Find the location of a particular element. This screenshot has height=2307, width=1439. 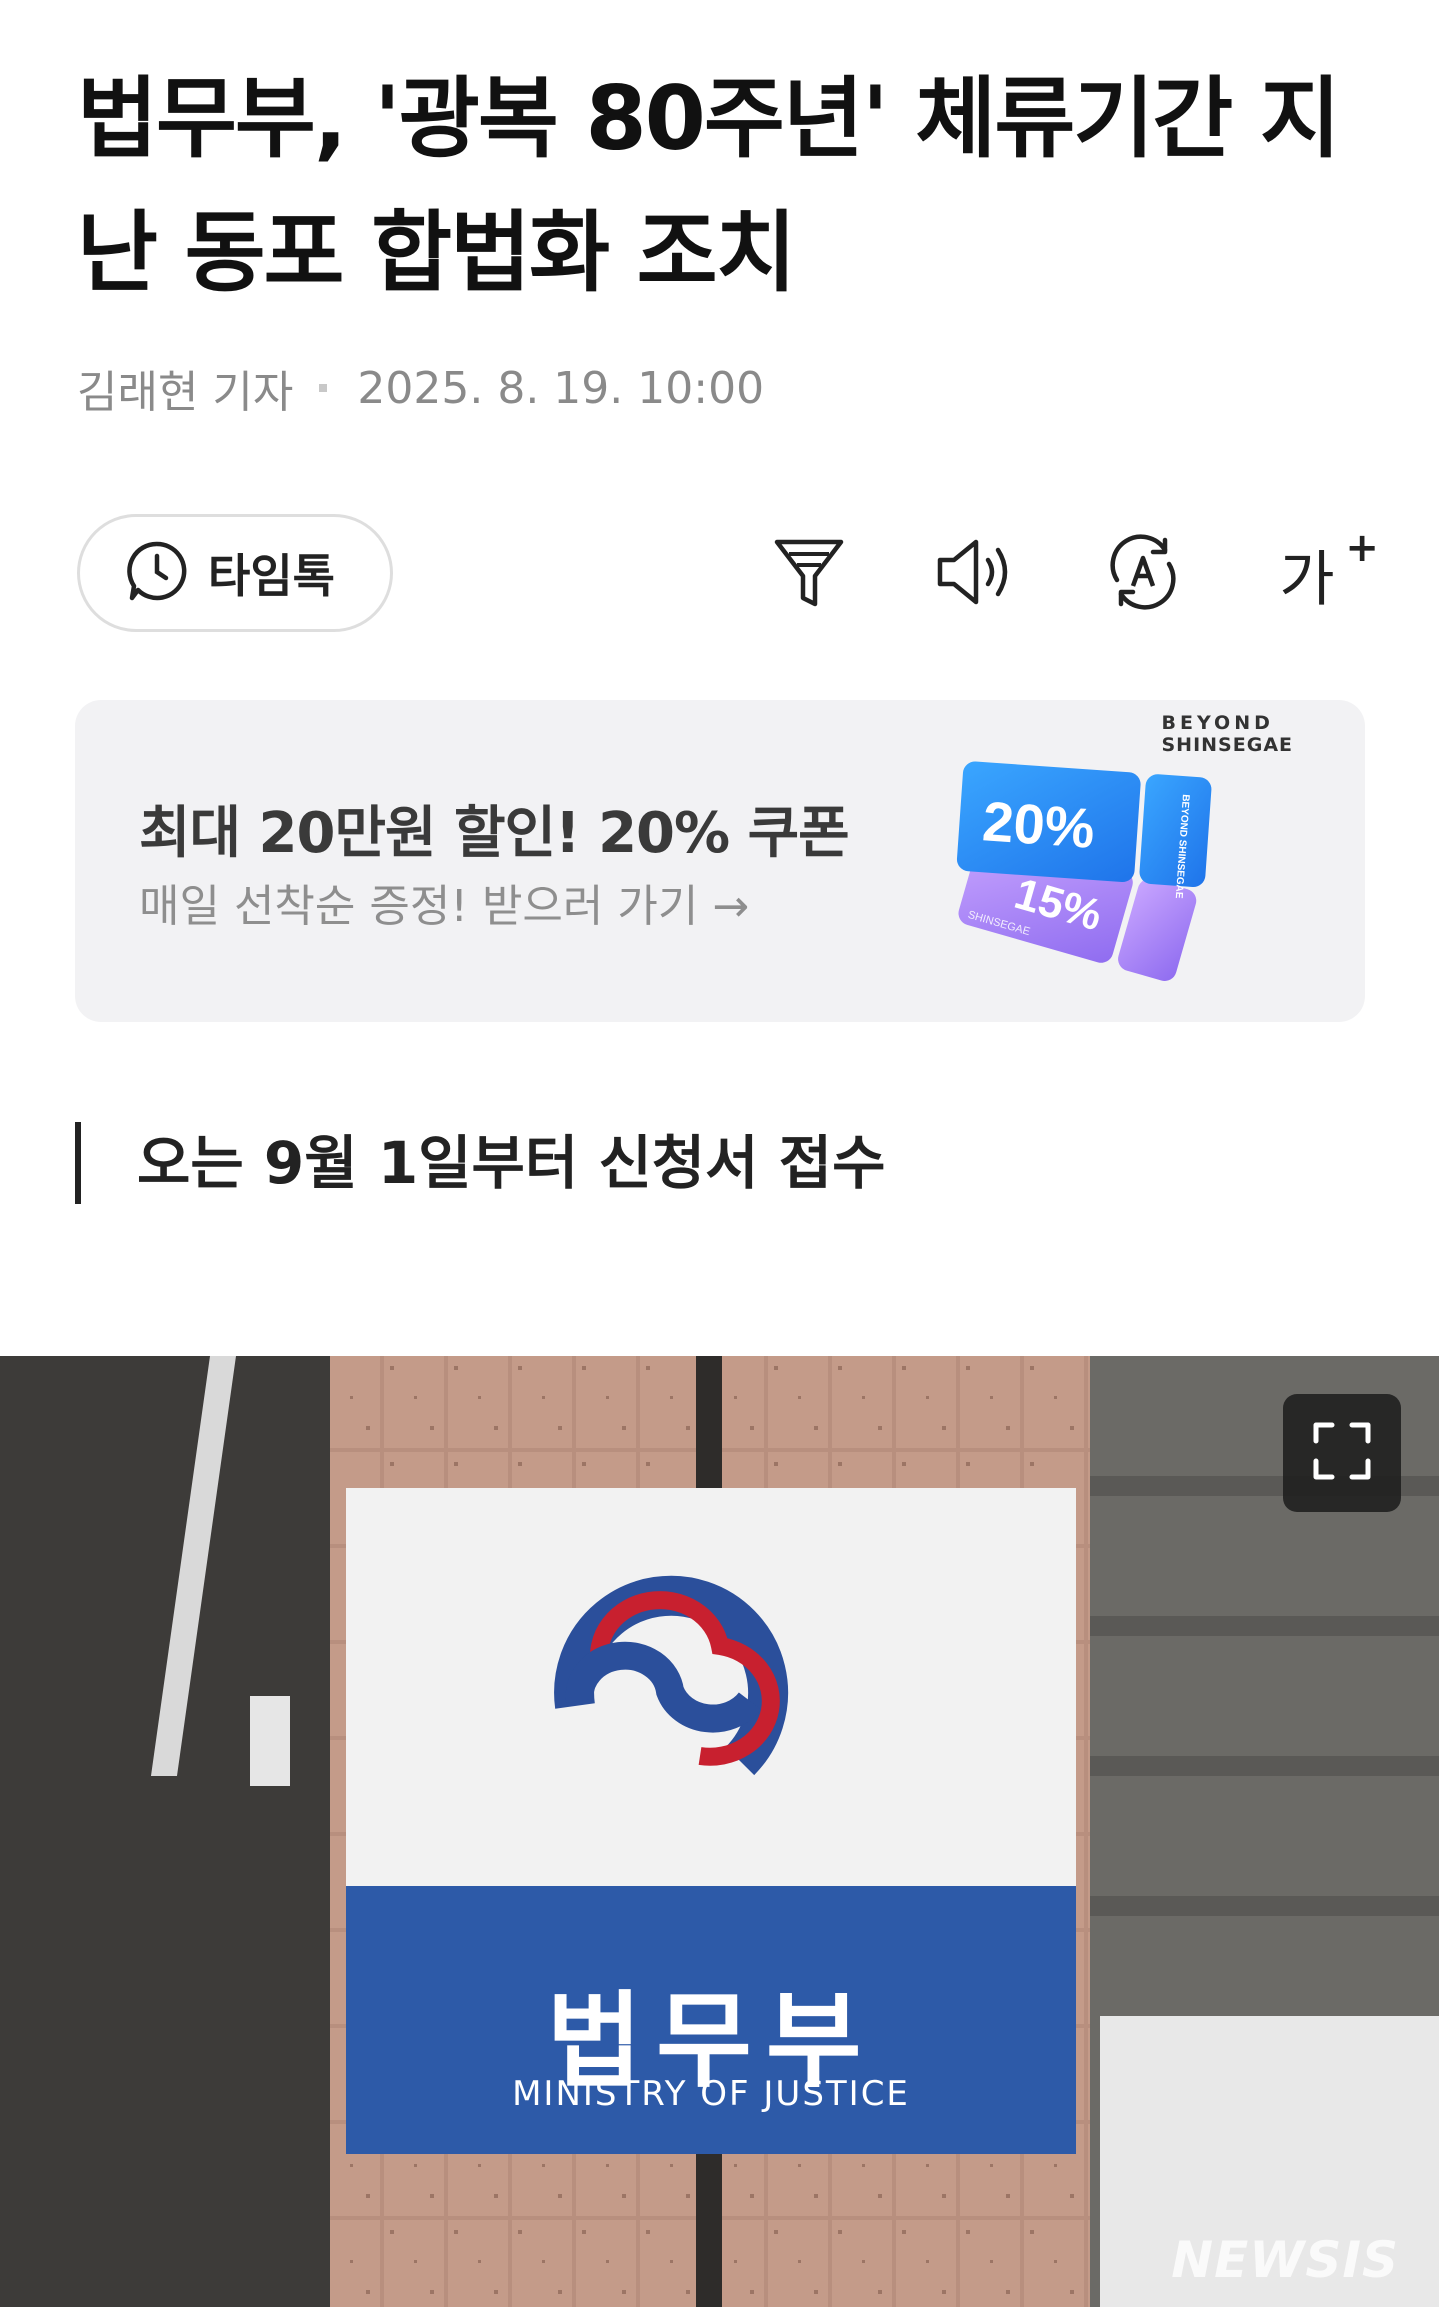

byline-separator is located at coordinates (323, 388).